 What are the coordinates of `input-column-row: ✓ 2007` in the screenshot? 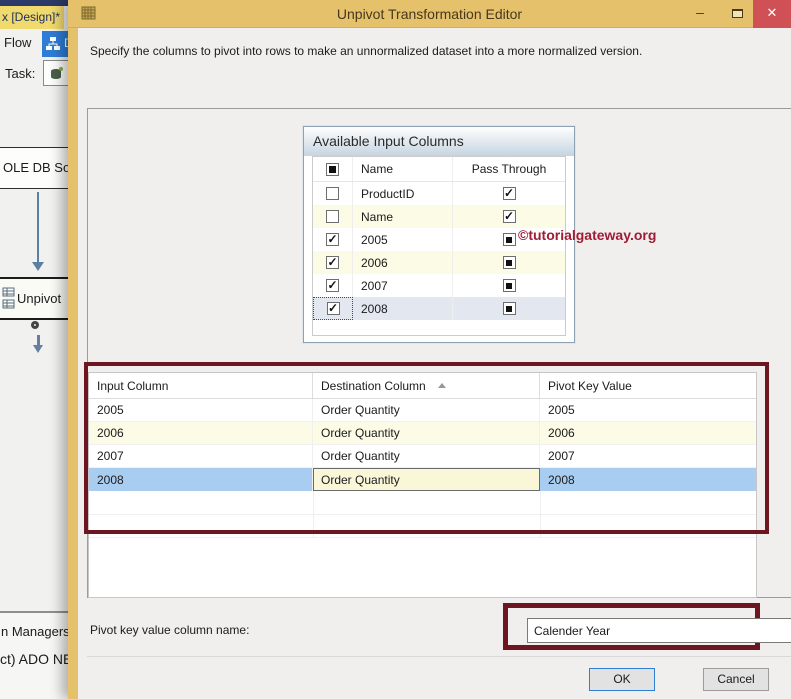 It's located at (439, 285).